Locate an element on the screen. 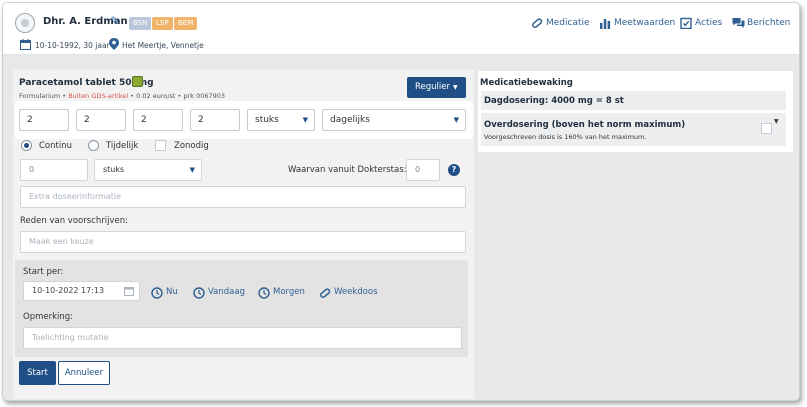 The image size is (807, 407). start-button: Start is located at coordinates (37, 373).